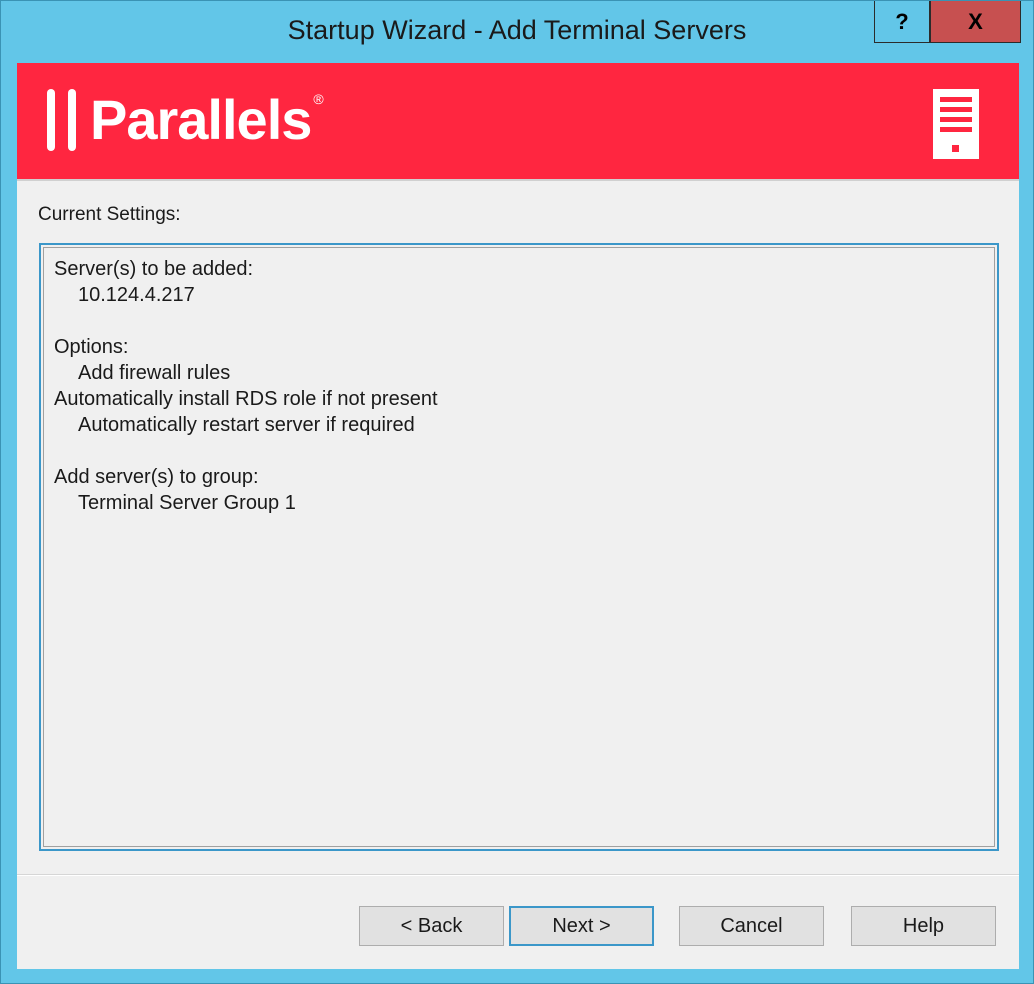  I want to click on logo-text: Parallels, so click(201, 119).